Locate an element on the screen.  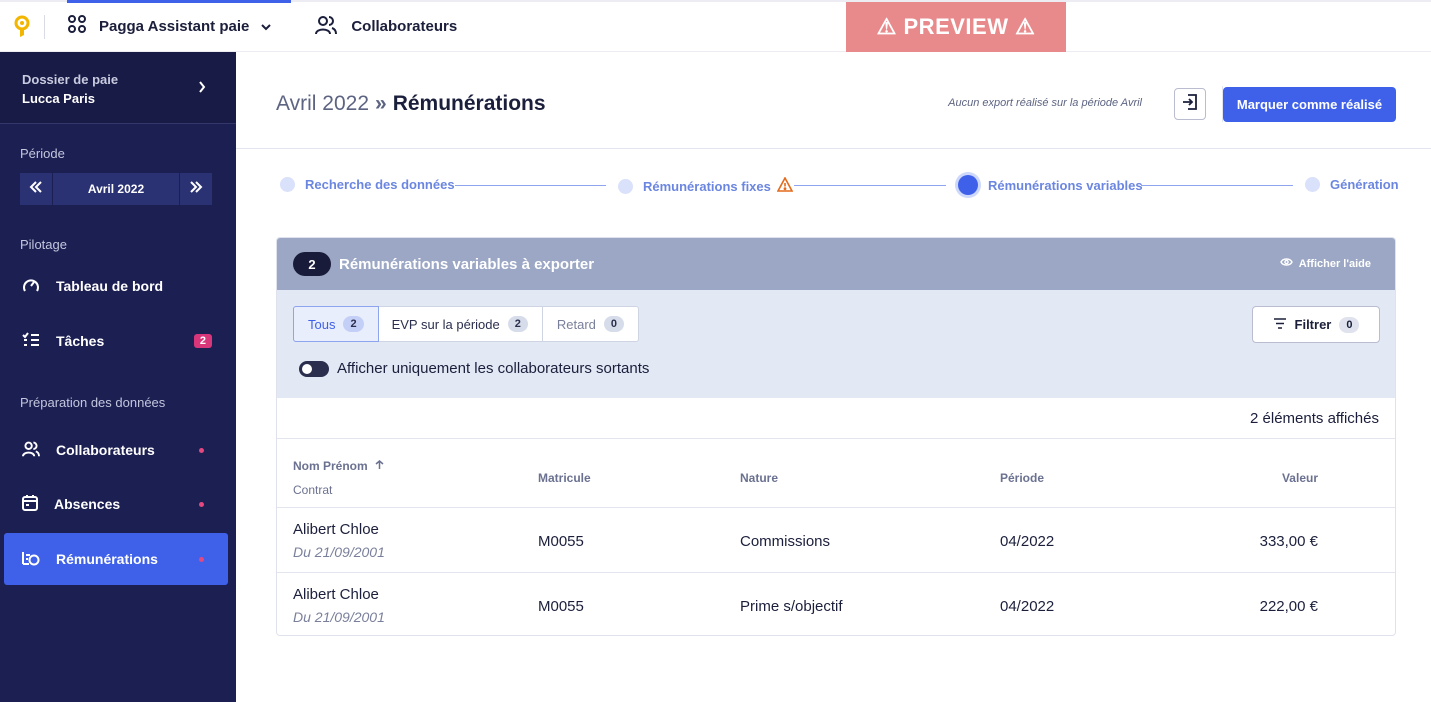
export-icon is located at coordinates (1190, 104).